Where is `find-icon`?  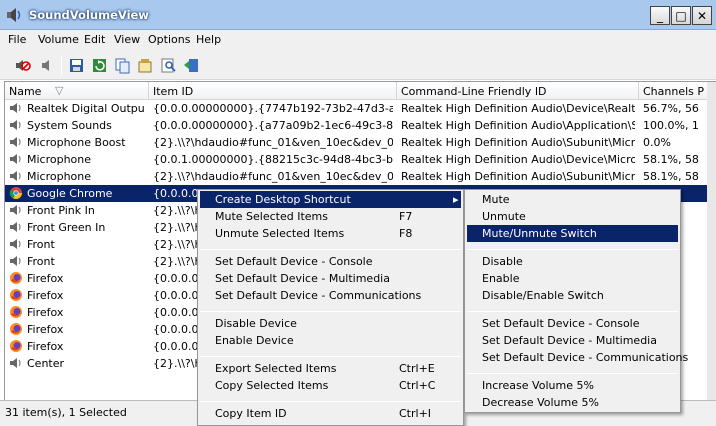
find-icon is located at coordinates (168, 65).